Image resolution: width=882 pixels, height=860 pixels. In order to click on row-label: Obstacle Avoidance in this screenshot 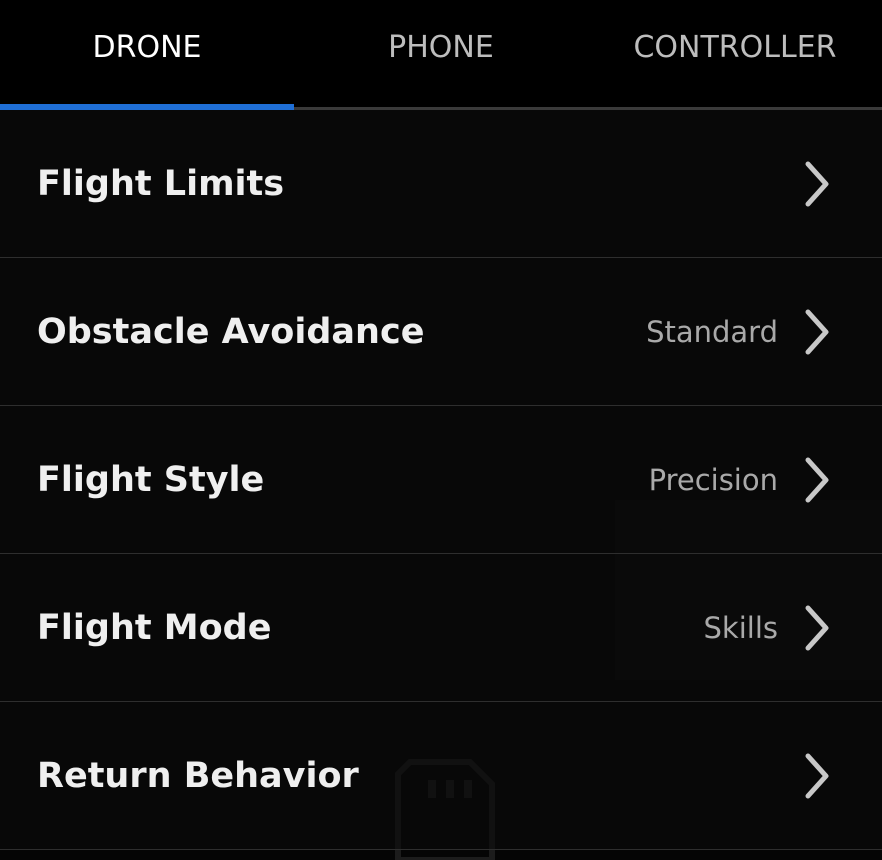, I will do `click(231, 331)`.